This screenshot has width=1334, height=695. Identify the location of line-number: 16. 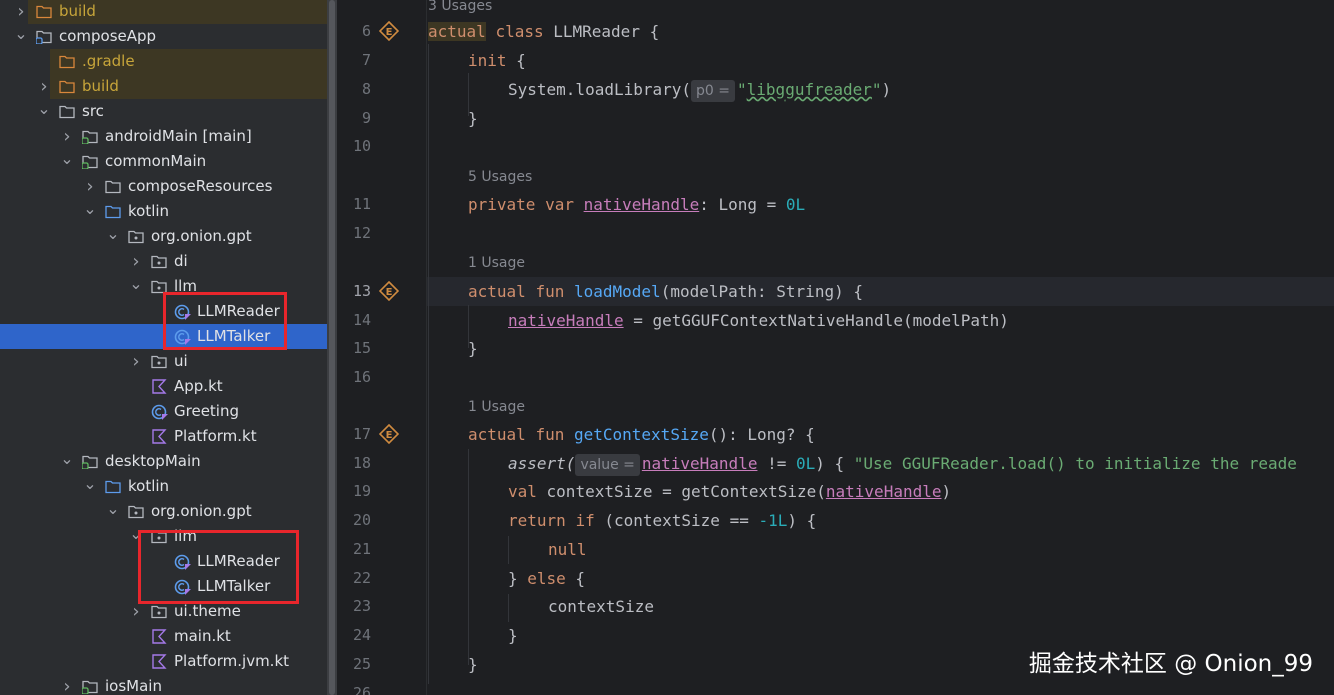
(361, 377).